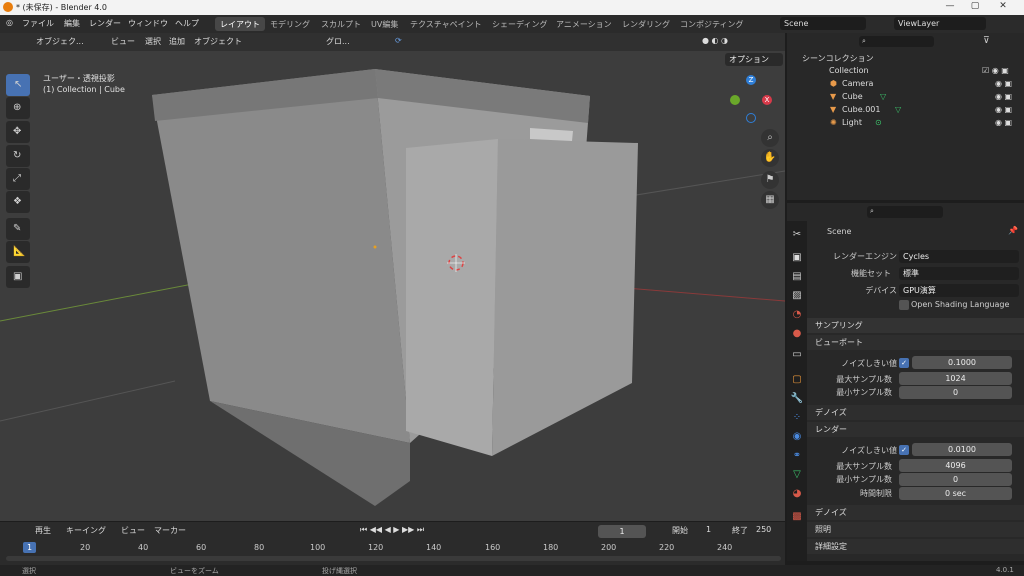 The image size is (1024, 576). What do you see at coordinates (986, 41) in the screenshot?
I see `filter-icon: ⊽` at bounding box center [986, 41].